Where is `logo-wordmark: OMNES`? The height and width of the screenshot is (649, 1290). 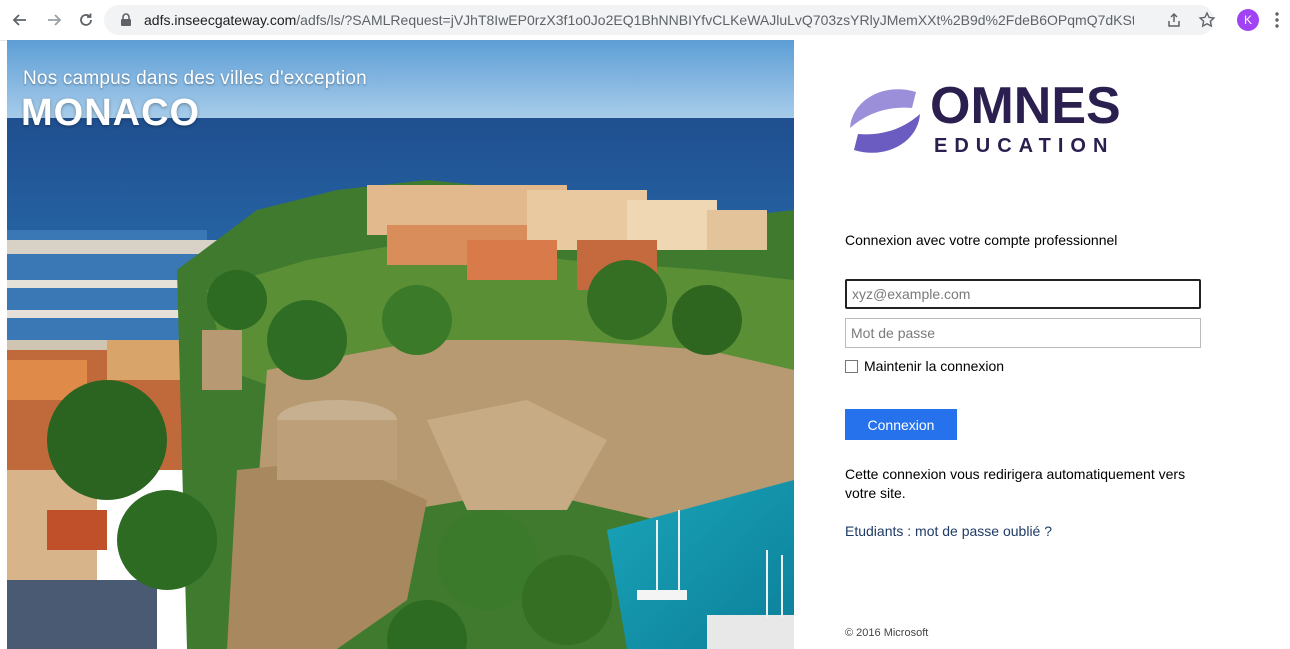 logo-wordmark: OMNES is located at coordinates (1025, 106).